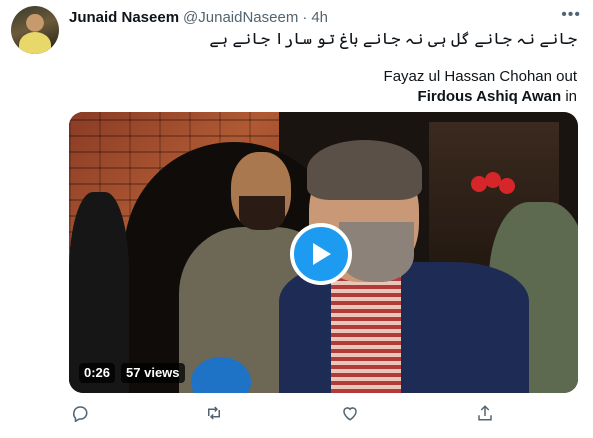 This screenshot has width=593, height=438. I want to click on retweet-icon, so click(214, 413).